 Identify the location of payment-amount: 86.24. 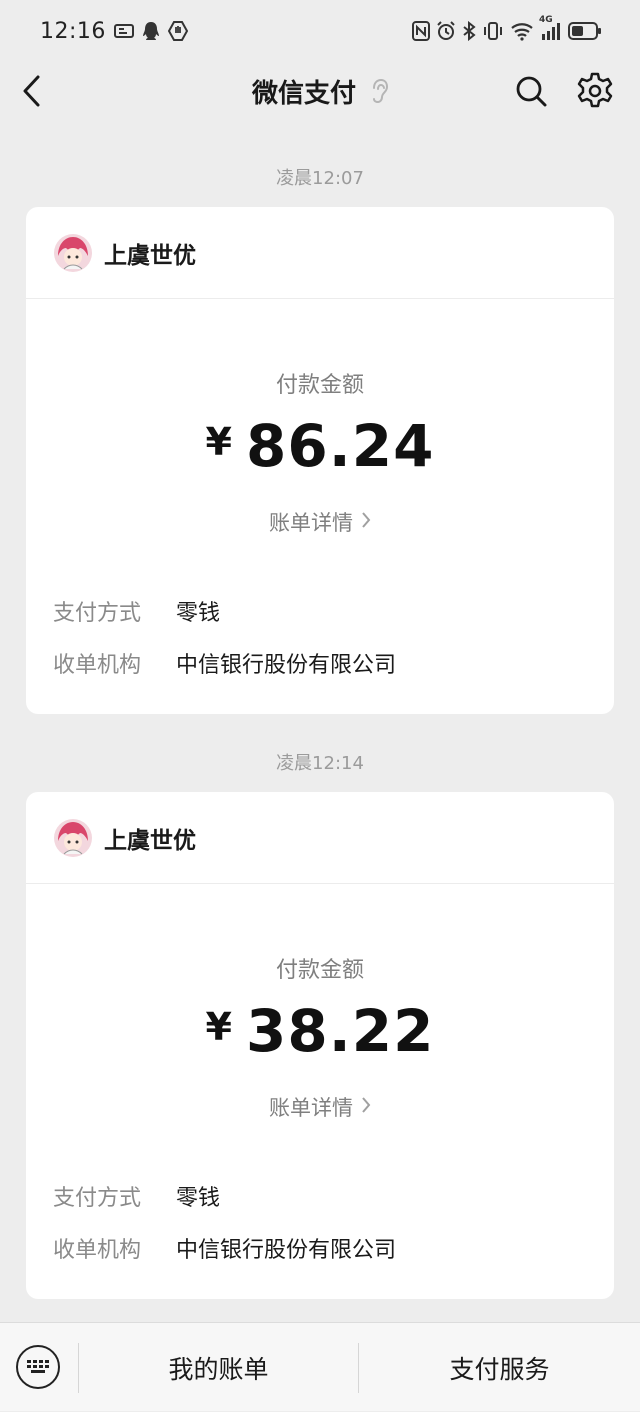
(340, 446).